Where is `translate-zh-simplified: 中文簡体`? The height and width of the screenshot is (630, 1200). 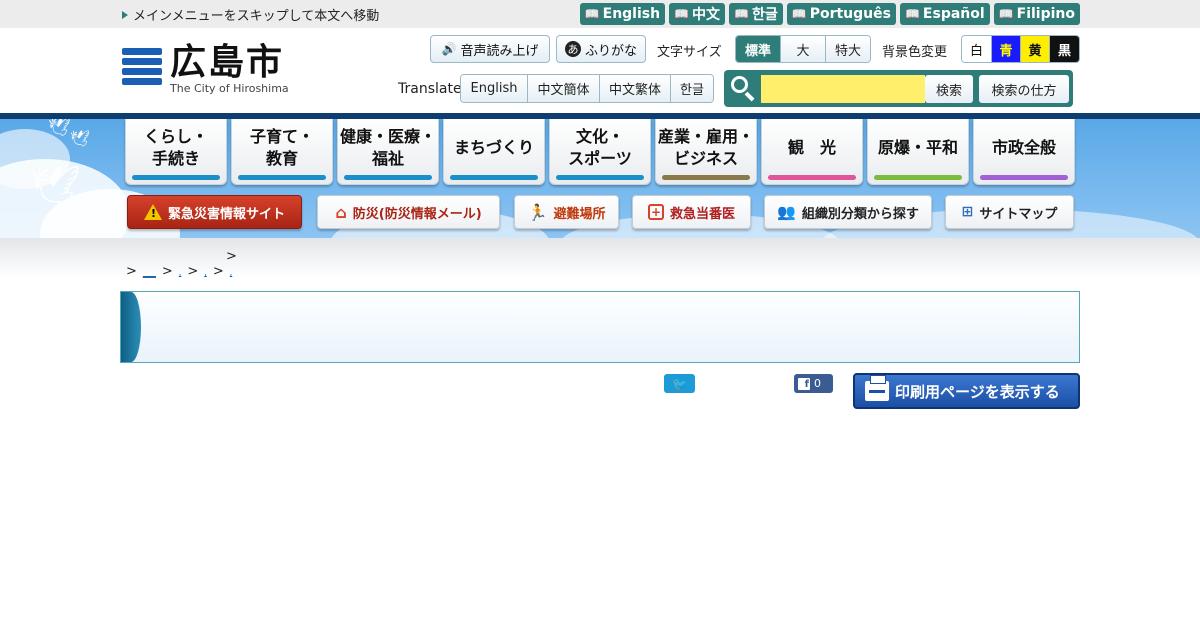
translate-zh-simplified: 中文簡体 is located at coordinates (564, 88).